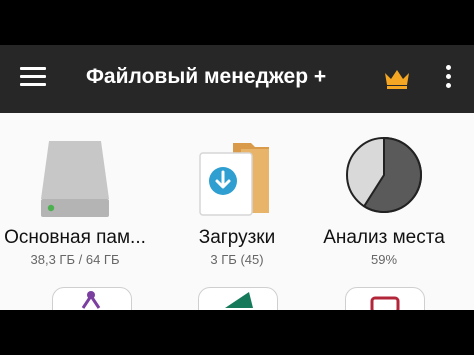 This screenshot has width=474, height=355. I want to click on tile-label: Анализ места, so click(384, 237).